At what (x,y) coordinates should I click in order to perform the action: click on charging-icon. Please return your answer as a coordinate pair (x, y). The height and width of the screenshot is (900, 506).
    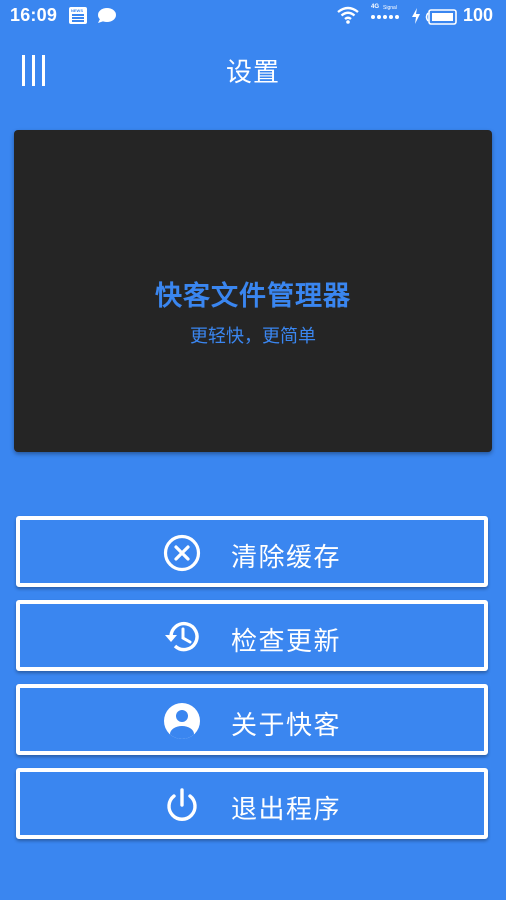
    Looking at the image, I should click on (416, 16).